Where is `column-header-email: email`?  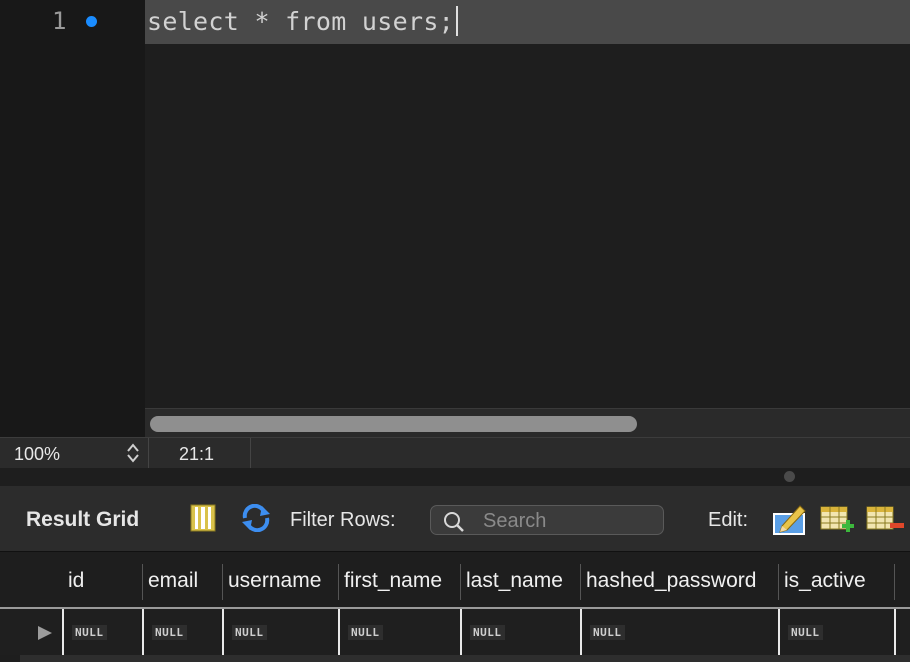
column-header-email: email is located at coordinates (173, 581).